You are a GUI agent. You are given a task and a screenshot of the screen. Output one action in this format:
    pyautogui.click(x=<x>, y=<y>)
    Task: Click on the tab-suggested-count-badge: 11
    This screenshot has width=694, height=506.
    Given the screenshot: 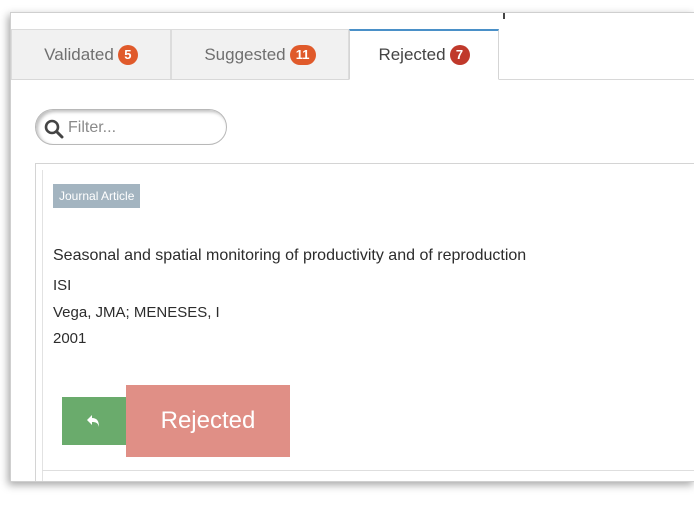 What is the action you would take?
    pyautogui.click(x=302, y=54)
    